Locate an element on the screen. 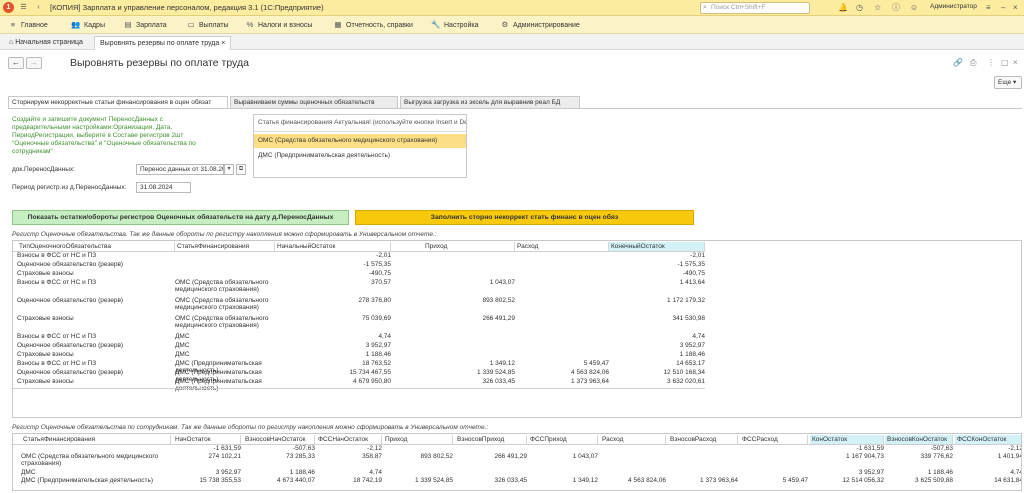  back-button: ← is located at coordinates (16, 63).